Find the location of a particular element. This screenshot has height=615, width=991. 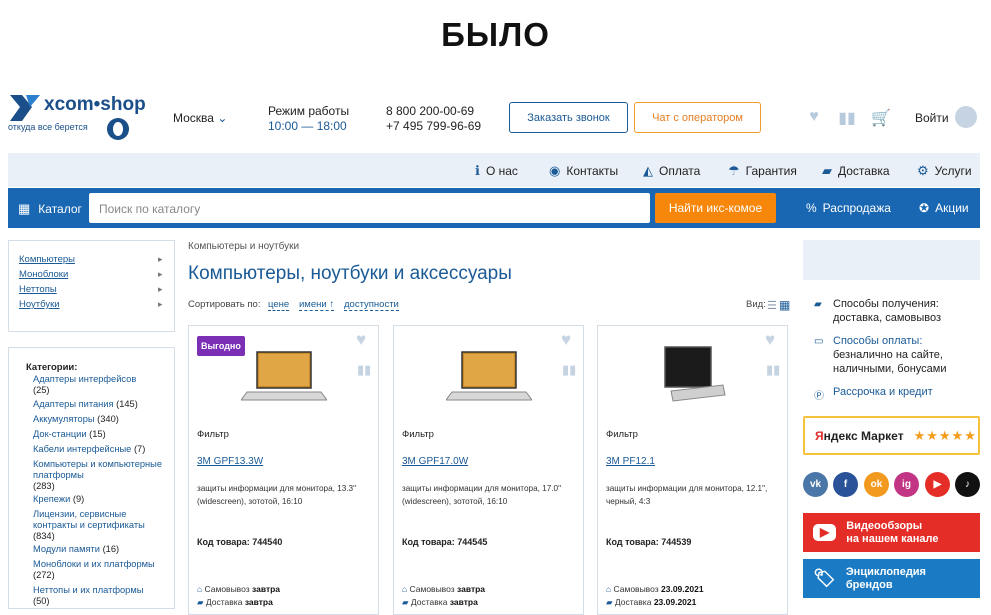

yandex-market-rating: Яндекс Маркет ★★★★★ is located at coordinates (891, 435).